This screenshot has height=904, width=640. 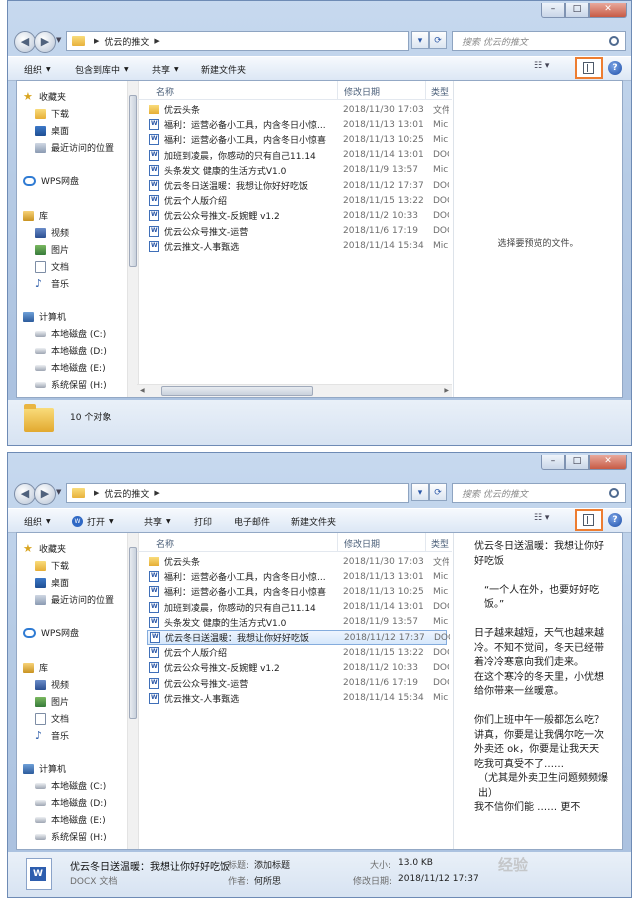 I want to click on nav-wps-cloud: WPS网盘, so click(x=51, y=632).